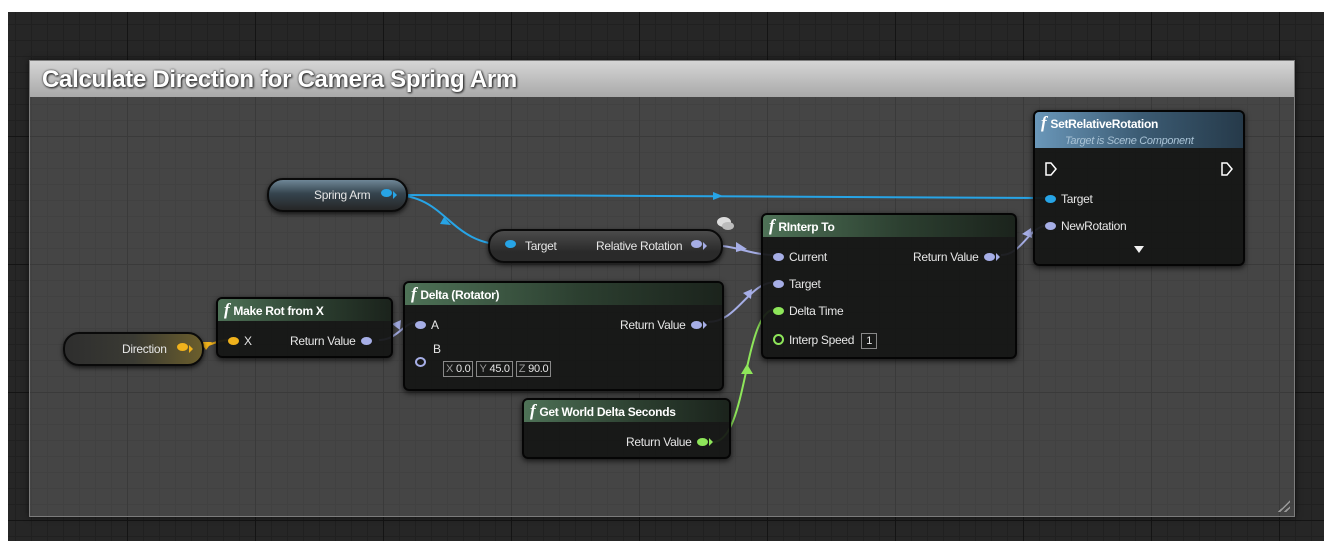 The width and height of the screenshot is (1332, 549). I want to click on spring-arm-label: Spring Arm, so click(342, 195).